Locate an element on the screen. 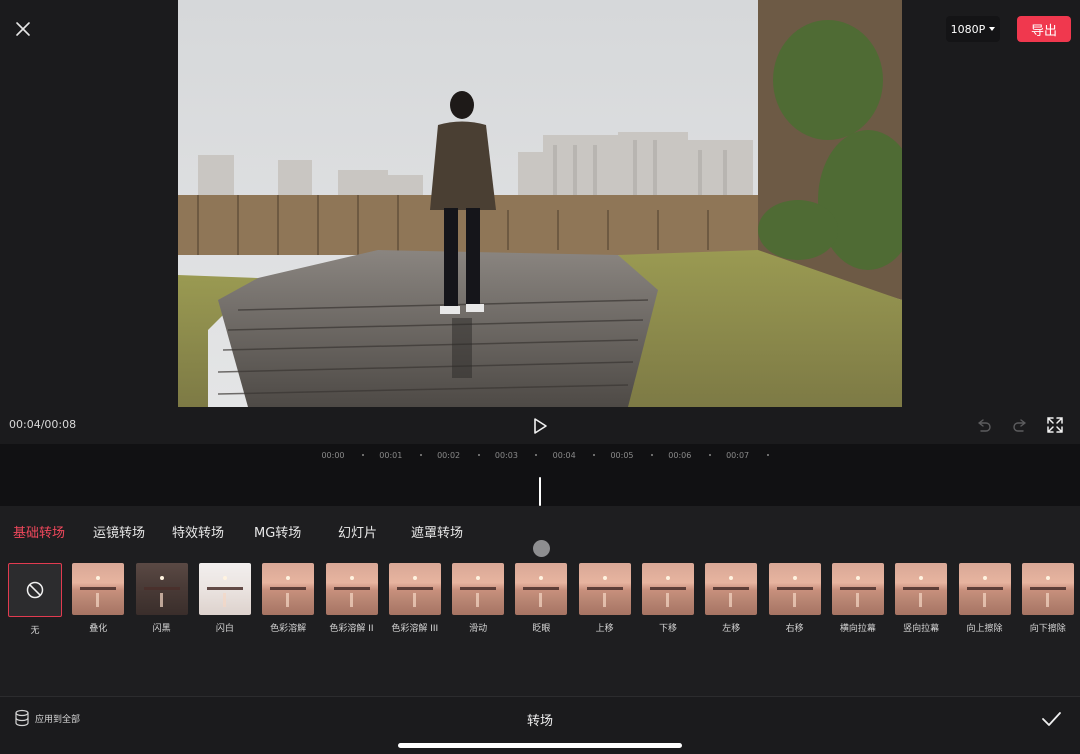 The width and height of the screenshot is (1080, 754). undo-button is located at coordinates (984, 426).